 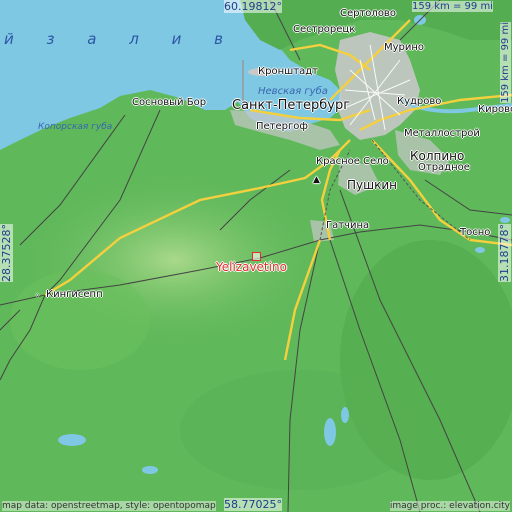 I want to click on gulf-label: й з а л и в, so click(x=120, y=39).